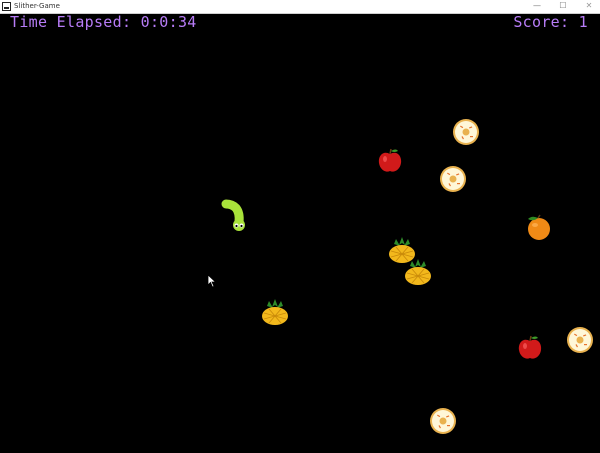  Describe the element at coordinates (300, 7) in the screenshot. I see `title-bar: Slither-Game — ☐ ✕` at that location.